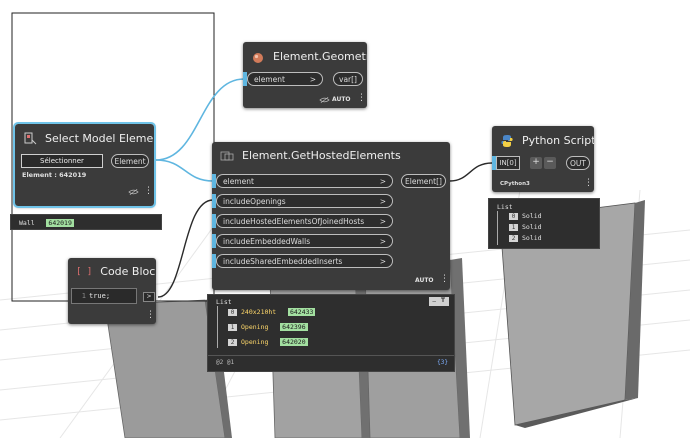  Describe the element at coordinates (550, 163) in the screenshot. I see `remove-input-button: −` at that location.